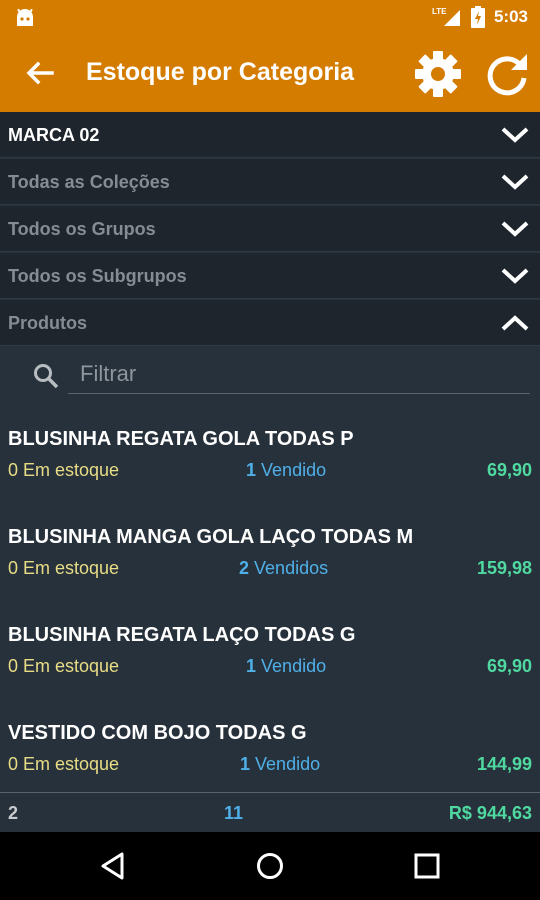 Image resolution: width=540 pixels, height=900 pixels. I want to click on search-input, so click(299, 374).